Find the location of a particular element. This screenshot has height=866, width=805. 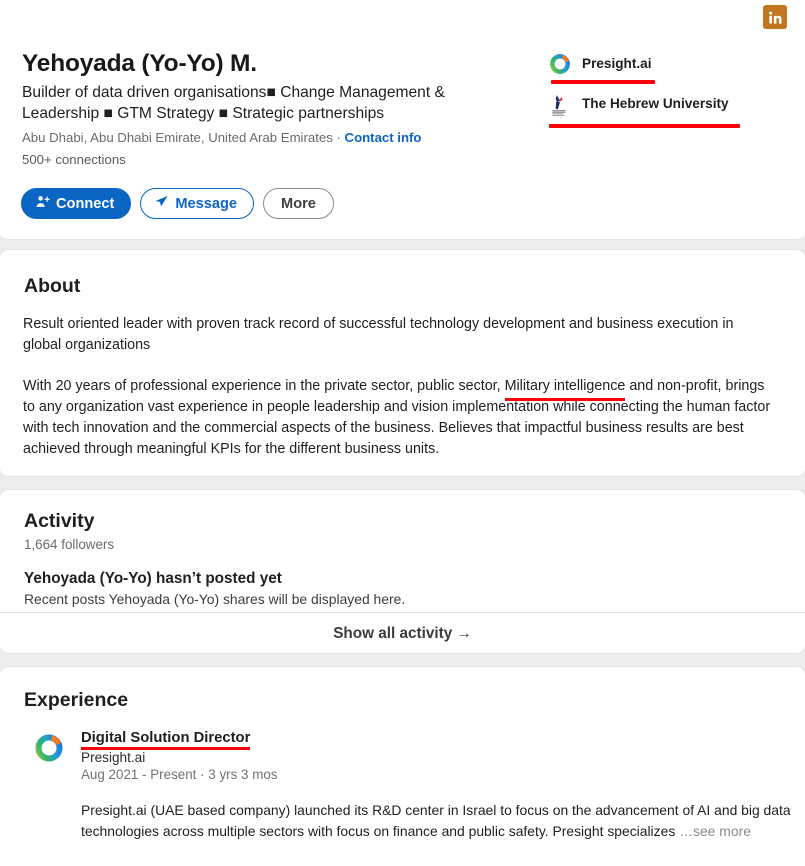

experience-role-row: Digital Solution Director is located at coordinates (430, 739).